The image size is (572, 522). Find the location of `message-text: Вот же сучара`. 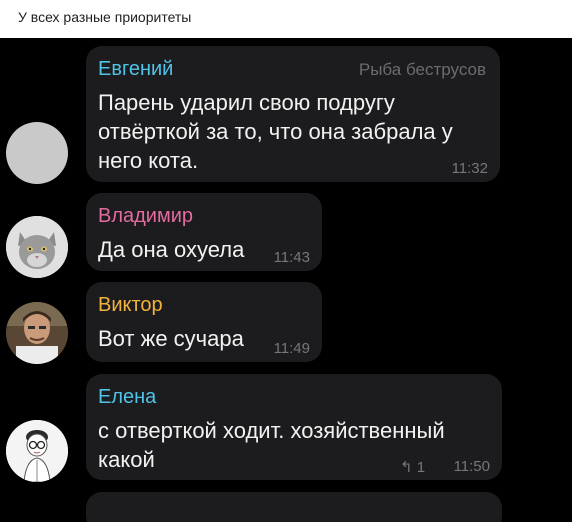

message-text: Вот же сучара is located at coordinates (171, 338).